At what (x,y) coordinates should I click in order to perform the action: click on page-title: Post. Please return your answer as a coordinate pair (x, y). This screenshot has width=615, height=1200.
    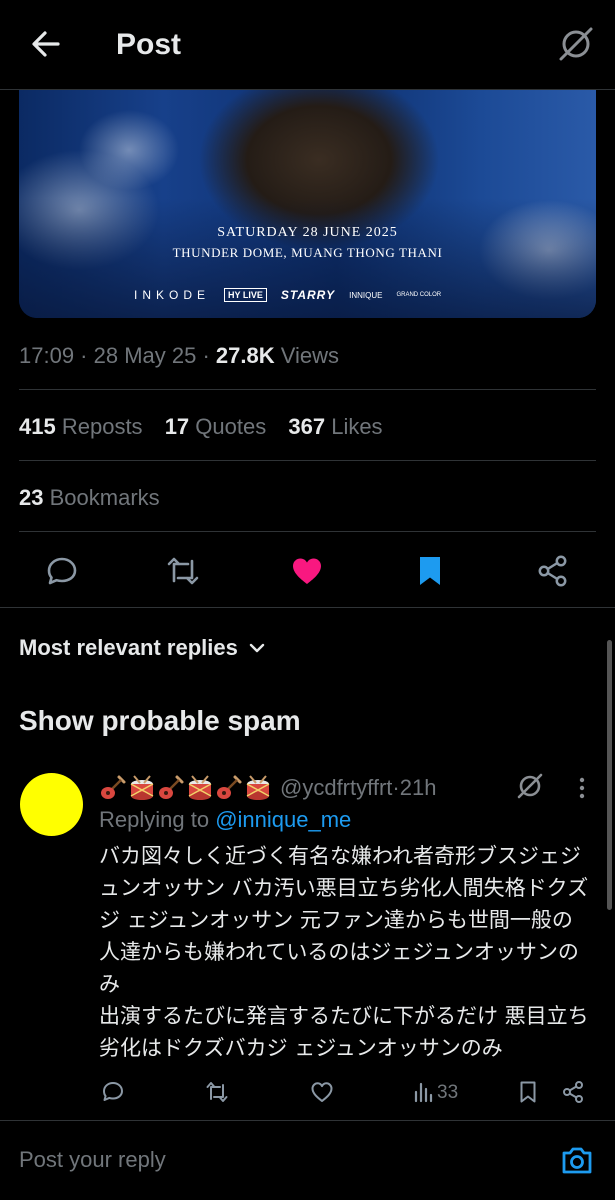
    Looking at the image, I should click on (149, 44).